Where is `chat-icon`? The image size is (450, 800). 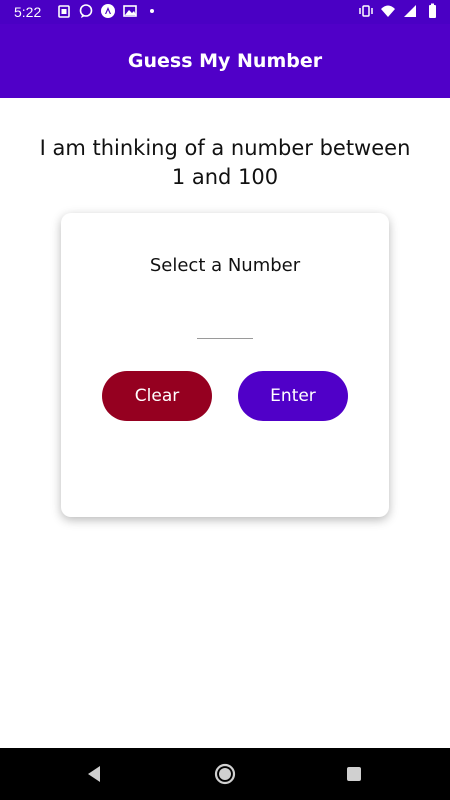
chat-icon is located at coordinates (86, 11).